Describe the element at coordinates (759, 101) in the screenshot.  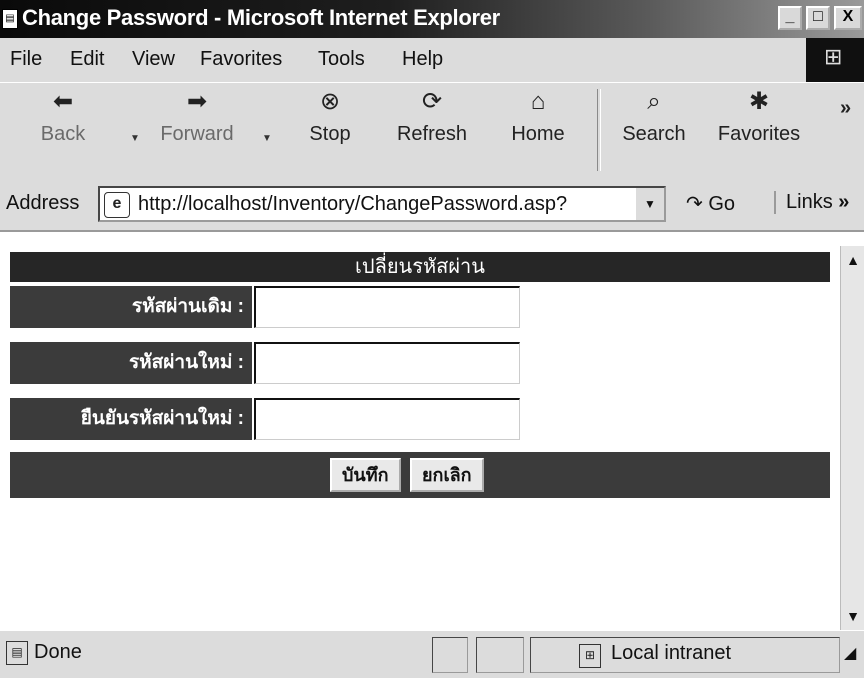
I see `favorites-icon: ✱` at that location.